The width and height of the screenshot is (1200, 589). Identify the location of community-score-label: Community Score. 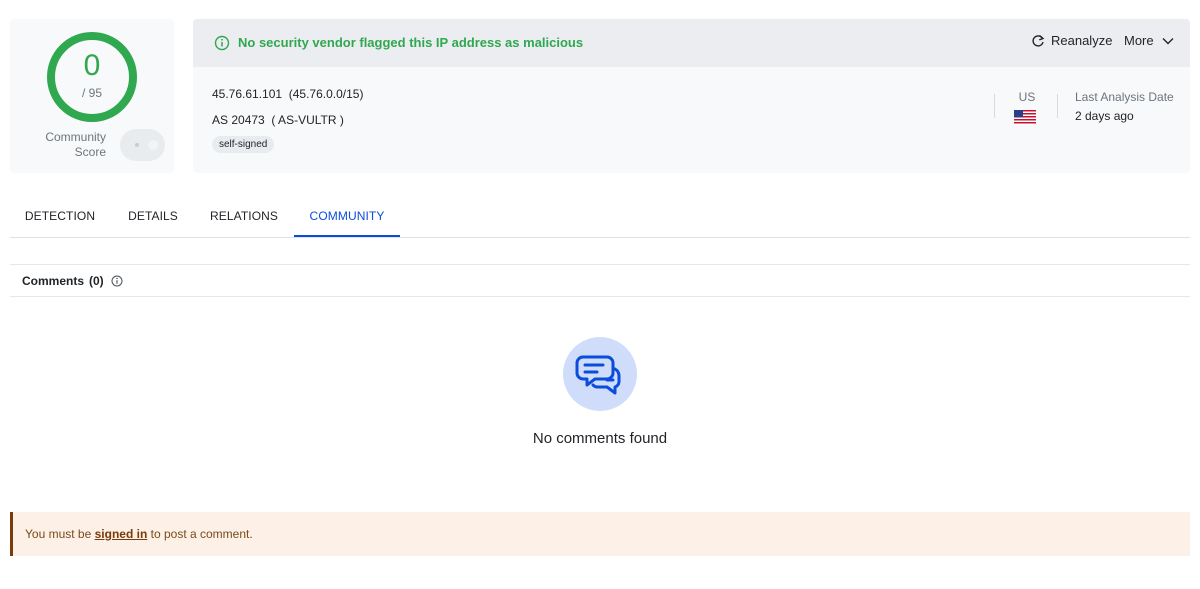
(69, 145).